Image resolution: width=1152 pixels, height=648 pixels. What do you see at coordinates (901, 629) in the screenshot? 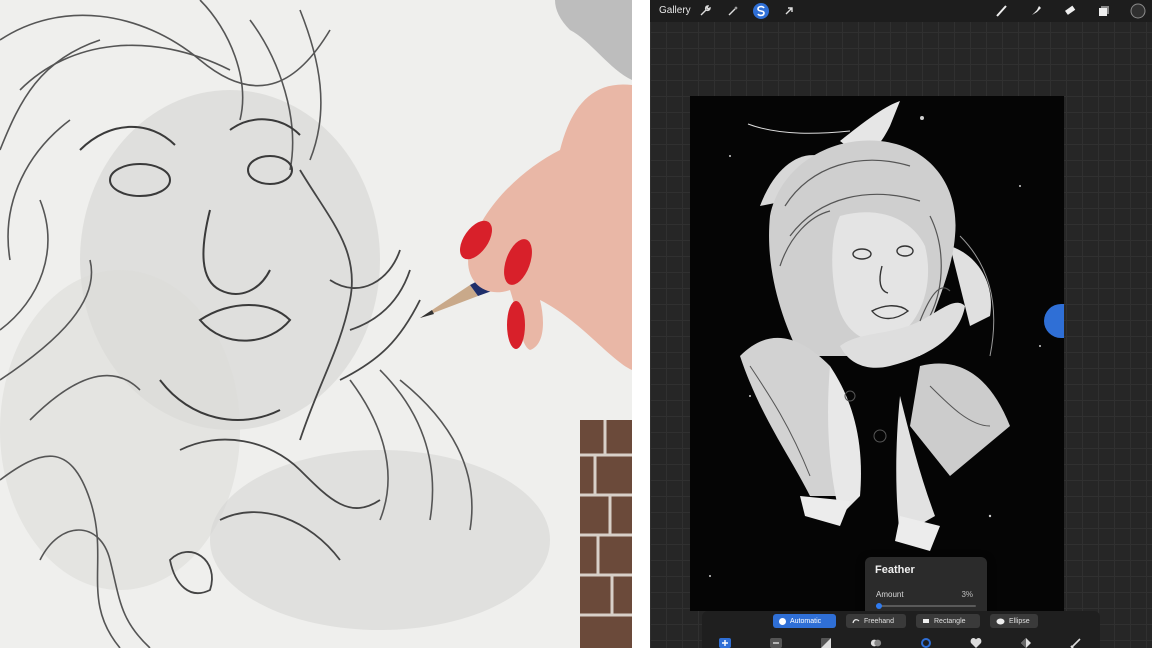
I see `selection-toolbar: Automatic Freehand Rectangle Ellipse` at bounding box center [901, 629].